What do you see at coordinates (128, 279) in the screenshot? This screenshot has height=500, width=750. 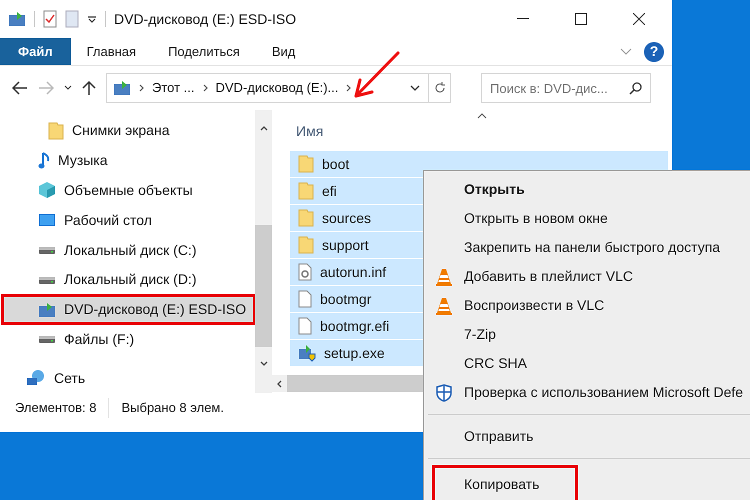 I see `sidebar-item: Локальный диск (D:)` at bounding box center [128, 279].